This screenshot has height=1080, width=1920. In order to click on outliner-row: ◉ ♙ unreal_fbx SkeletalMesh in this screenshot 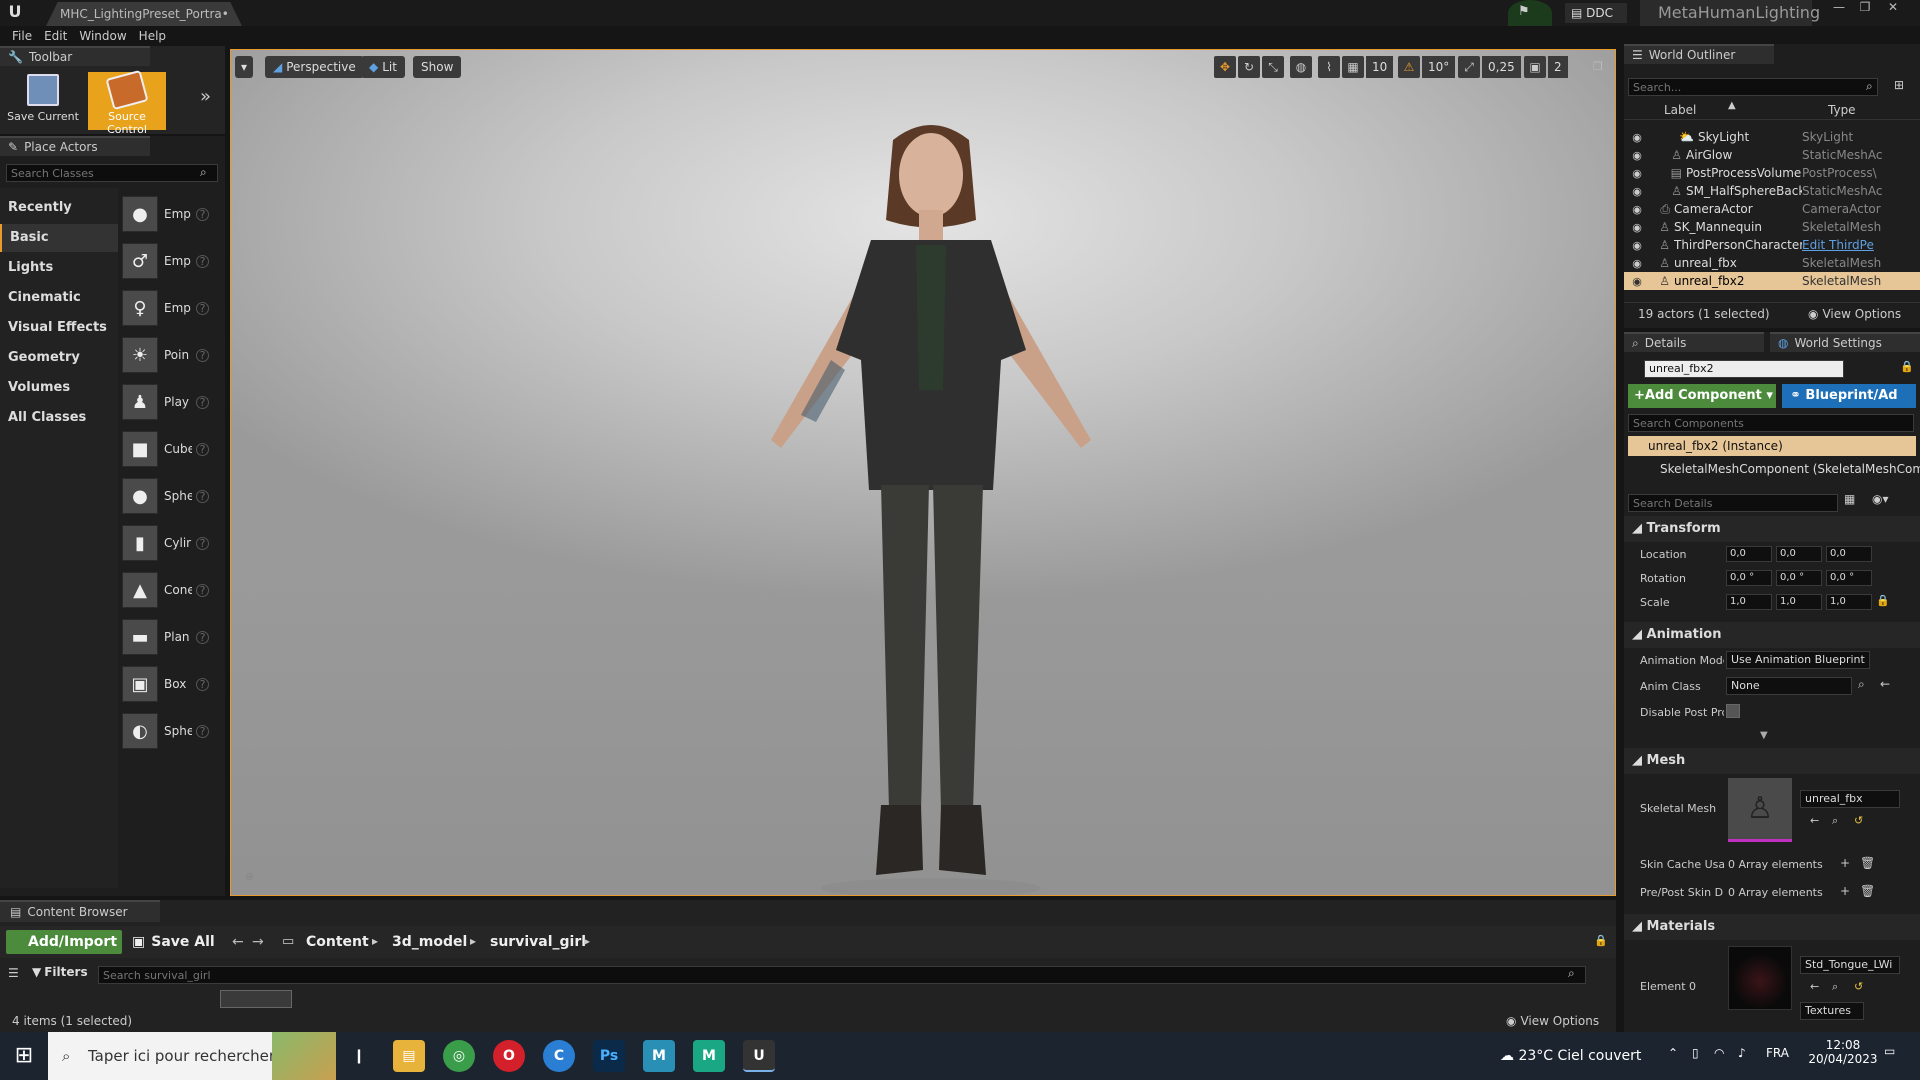, I will do `click(1772, 263)`.